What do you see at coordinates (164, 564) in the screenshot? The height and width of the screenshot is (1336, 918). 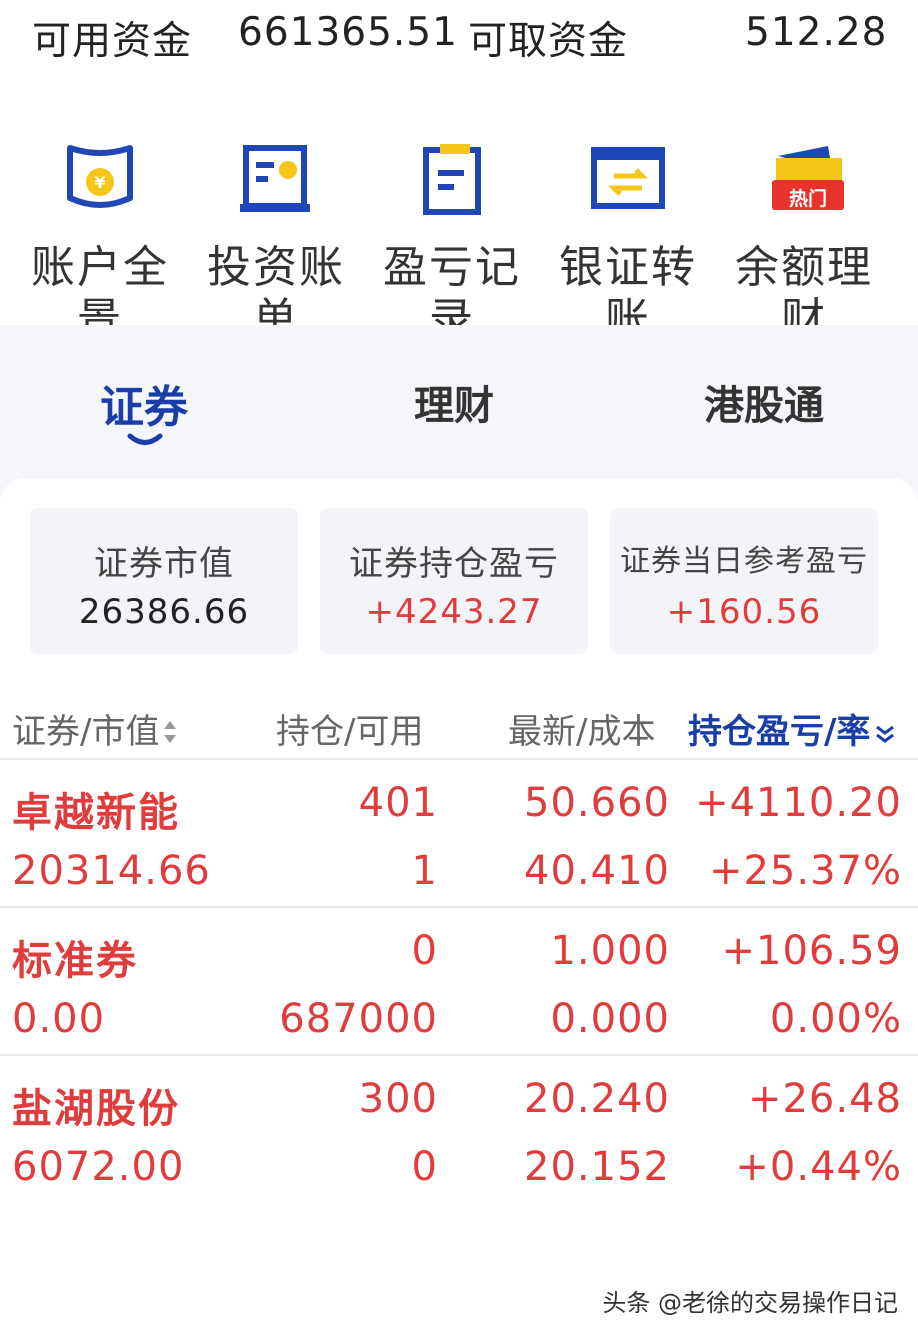 I see `summary-card-title: 证券市值` at bounding box center [164, 564].